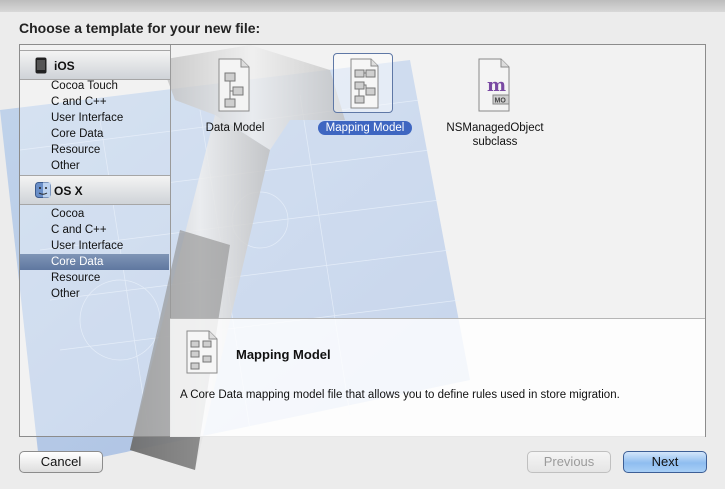  I want to click on sidebar-section-label: iOS, so click(64, 66).